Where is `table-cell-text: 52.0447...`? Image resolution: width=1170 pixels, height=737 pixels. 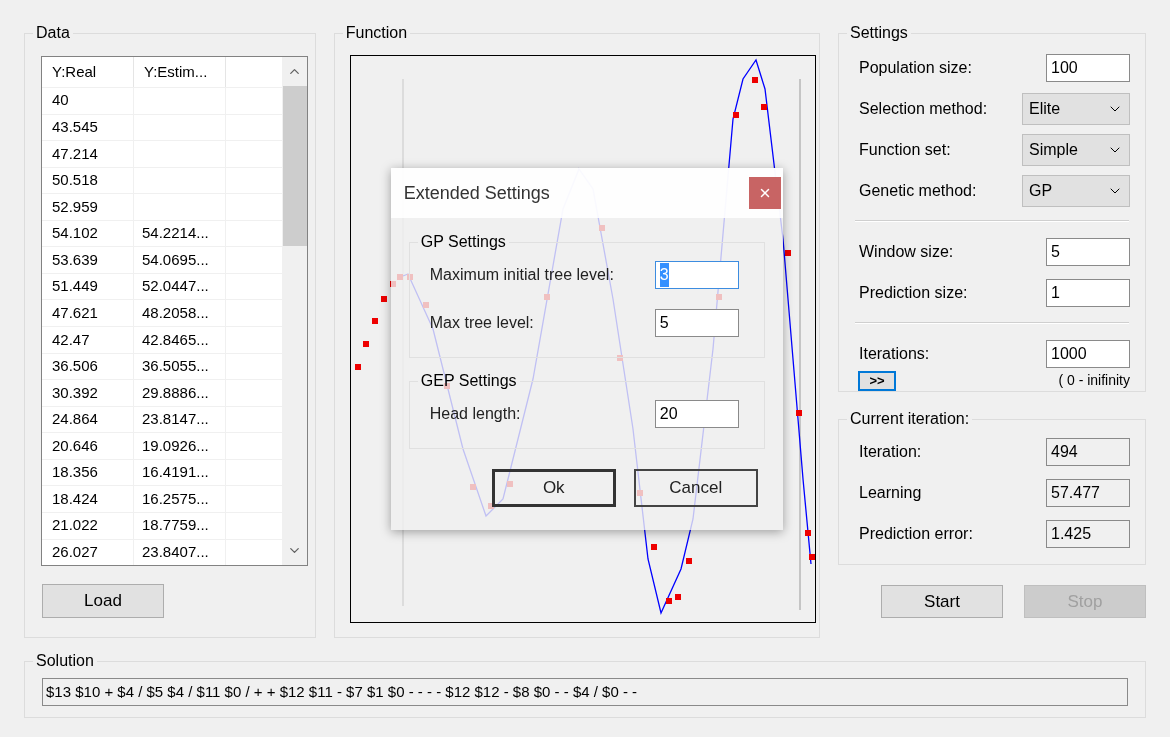 table-cell-text: 52.0447... is located at coordinates (175, 286).